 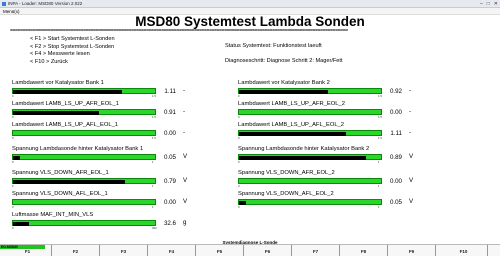 What do you see at coordinates (273, 46) in the screenshot?
I see `status-systemtest: Status Systemtest: Funktionstest laeuft` at bounding box center [273, 46].